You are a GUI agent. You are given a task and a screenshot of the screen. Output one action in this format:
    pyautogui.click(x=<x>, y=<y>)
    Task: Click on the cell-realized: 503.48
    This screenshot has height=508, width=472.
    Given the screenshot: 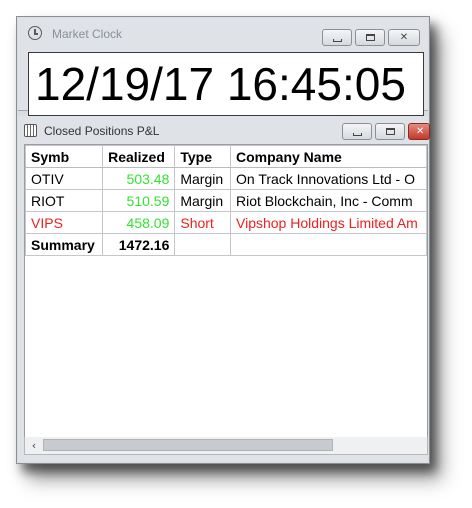 What is the action you would take?
    pyautogui.click(x=139, y=178)
    